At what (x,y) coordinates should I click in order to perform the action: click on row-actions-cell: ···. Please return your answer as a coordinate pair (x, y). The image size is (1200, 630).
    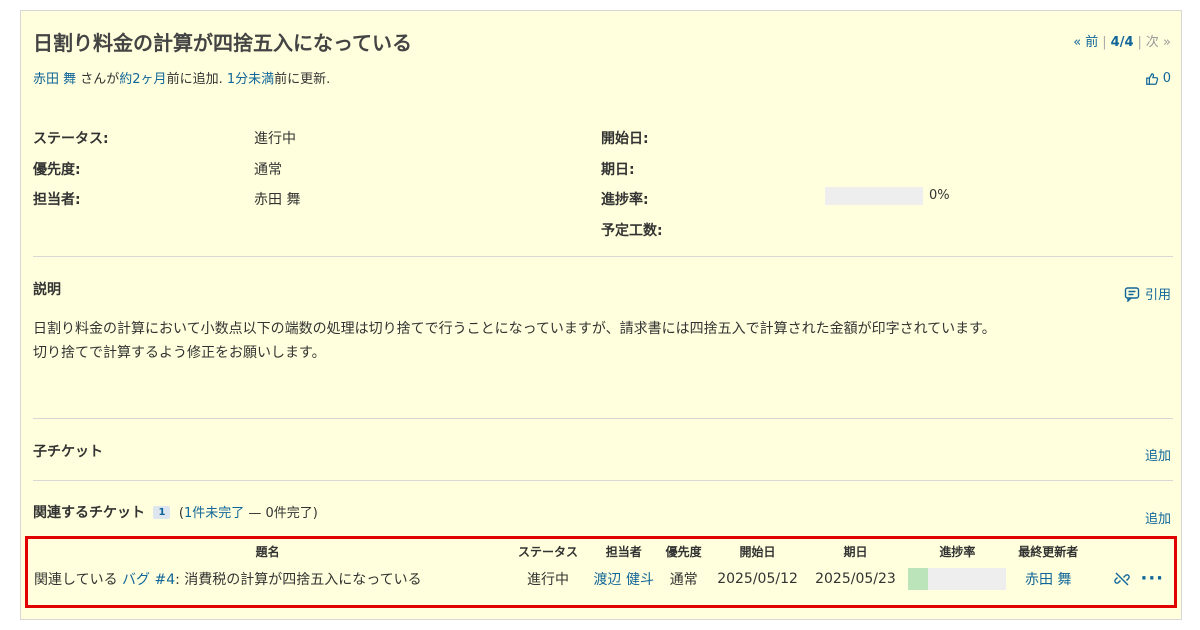
    Looking at the image, I should click on (1130, 579).